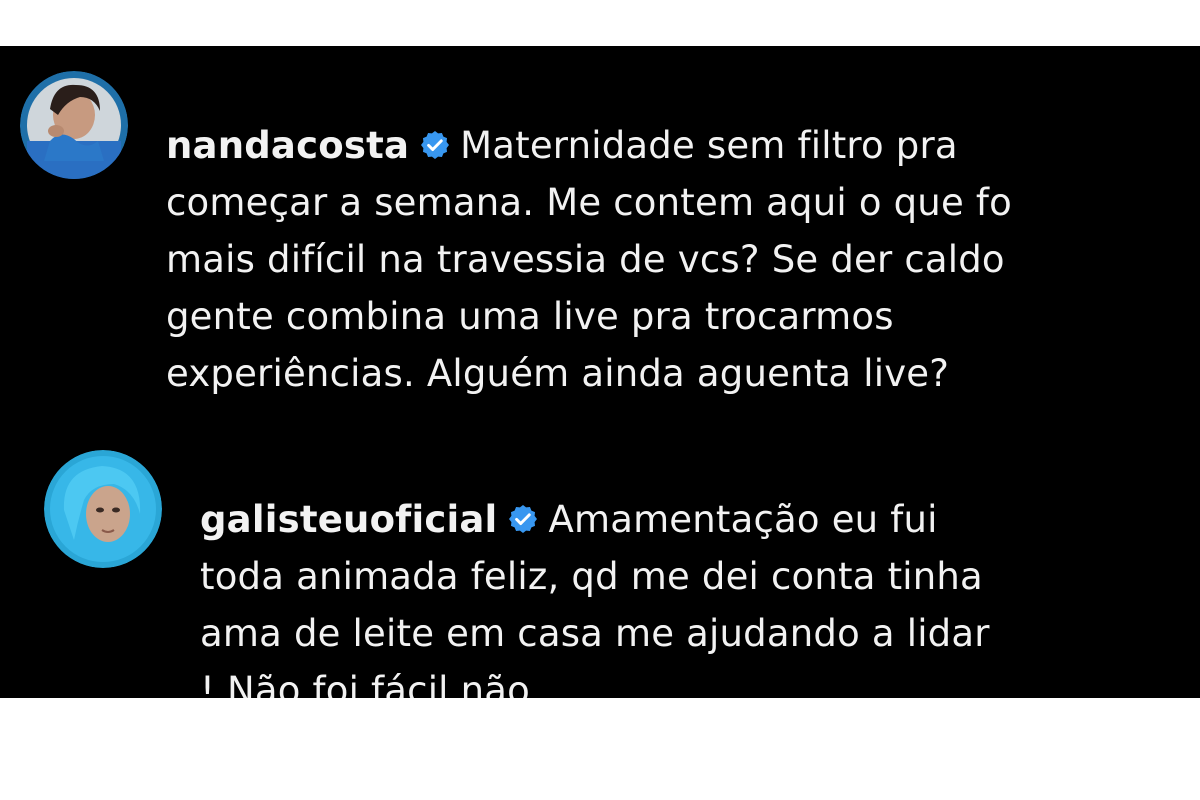  Describe the element at coordinates (595, 633) in the screenshot. I see `comment-text-line: ama de leite em casa me ajudando a lidar` at that location.